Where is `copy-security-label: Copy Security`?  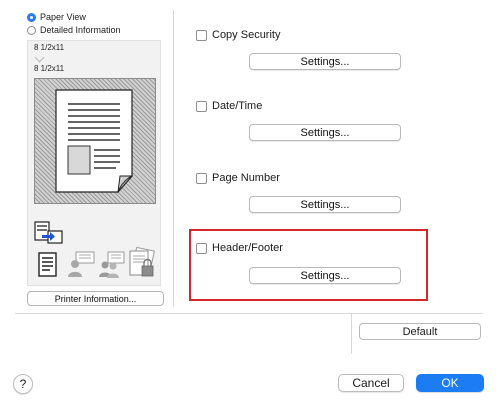 copy-security-label: Copy Security is located at coordinates (246, 35).